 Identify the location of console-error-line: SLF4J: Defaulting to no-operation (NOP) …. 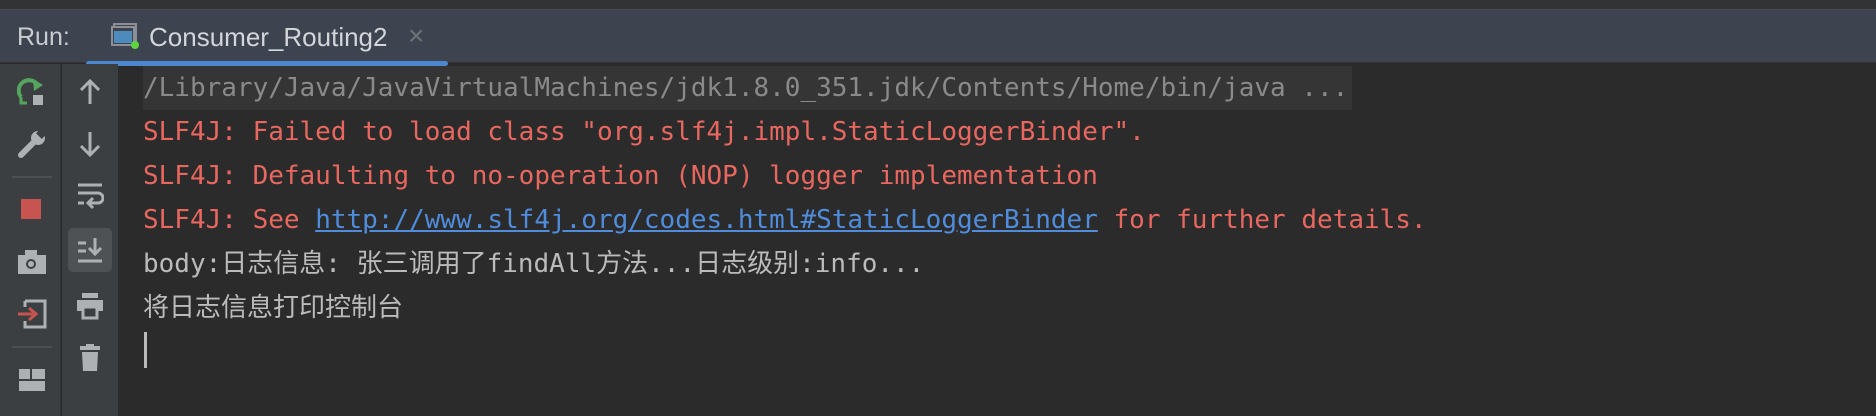
(620, 176).